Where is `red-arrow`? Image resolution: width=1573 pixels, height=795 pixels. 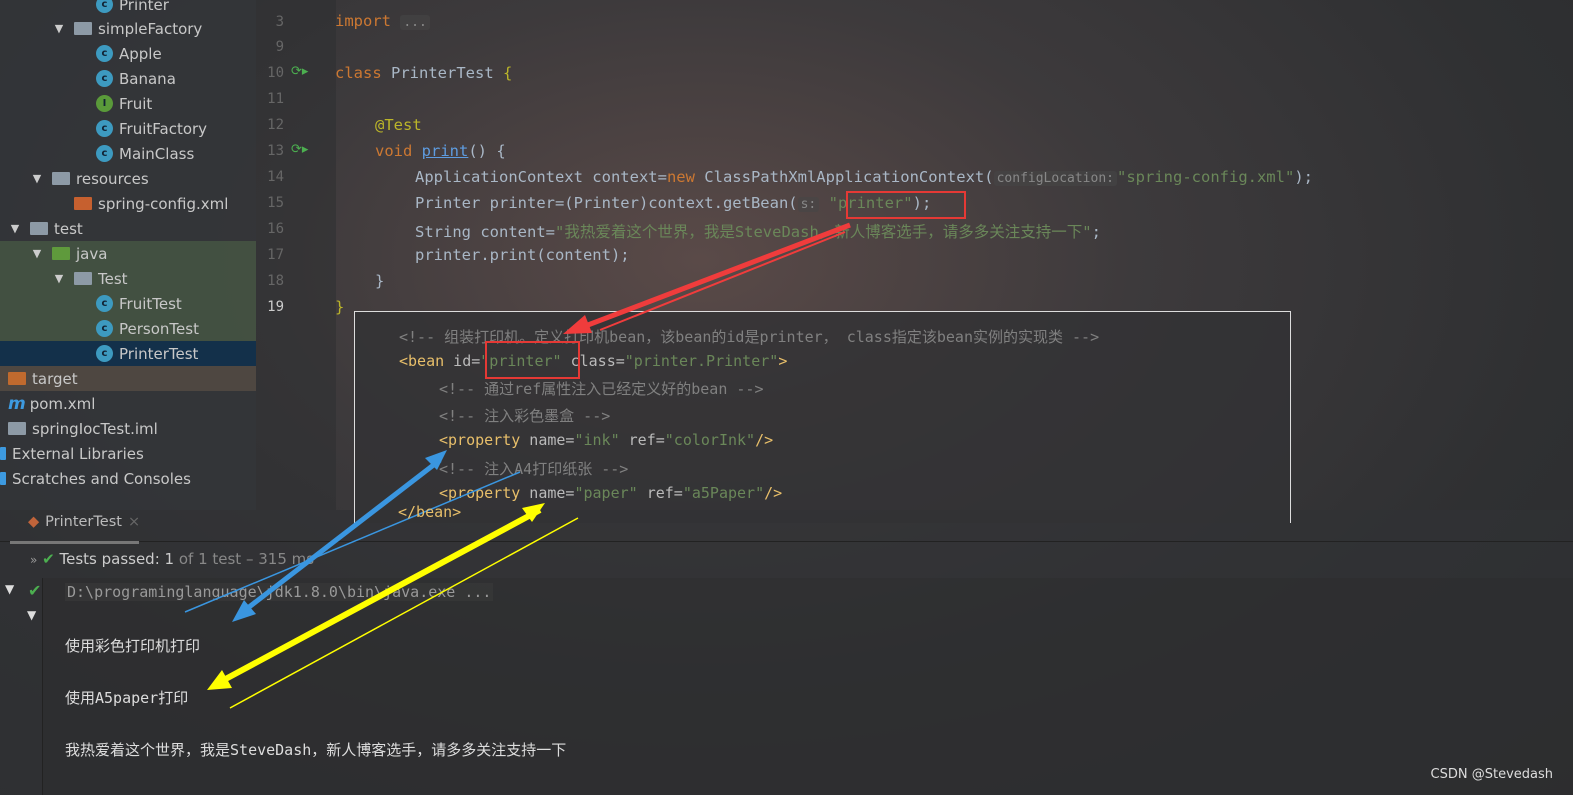
red-arrow is located at coordinates (707, 278).